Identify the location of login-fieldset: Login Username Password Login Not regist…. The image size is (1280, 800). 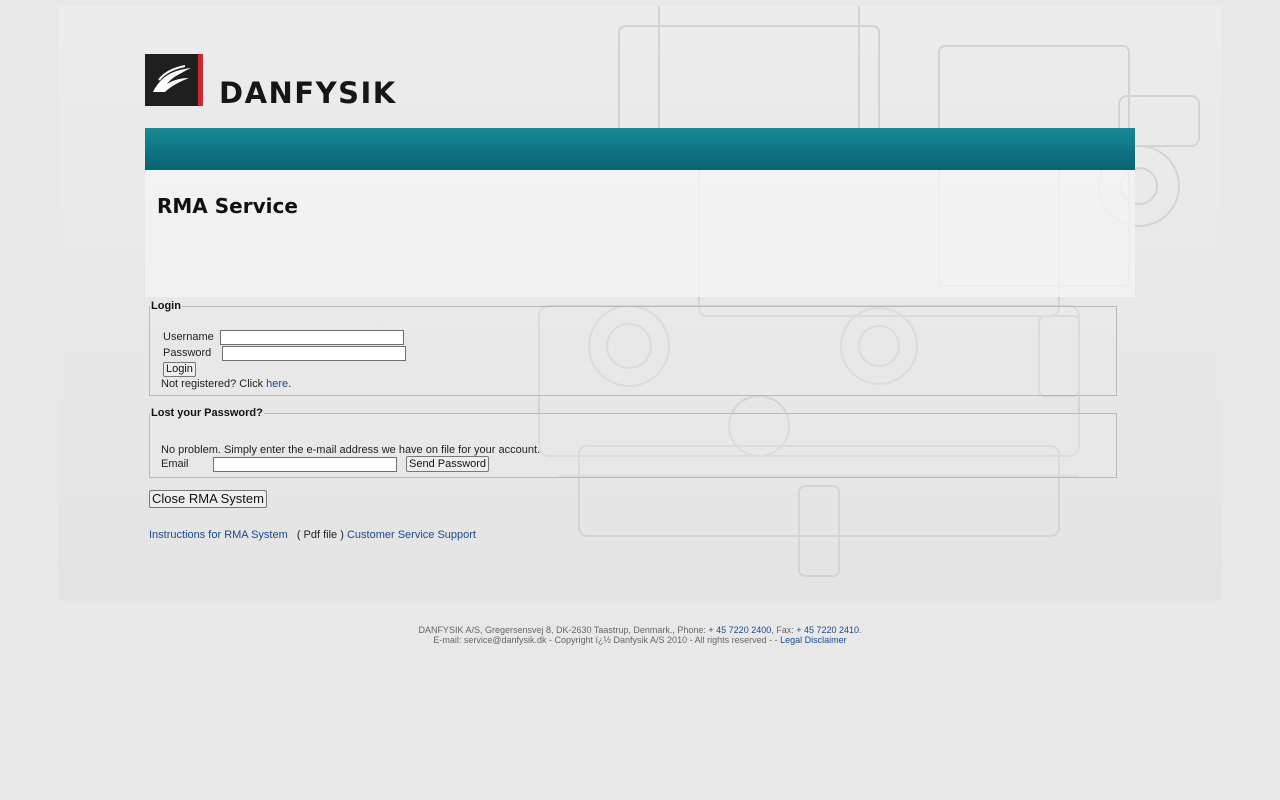
(633, 348).